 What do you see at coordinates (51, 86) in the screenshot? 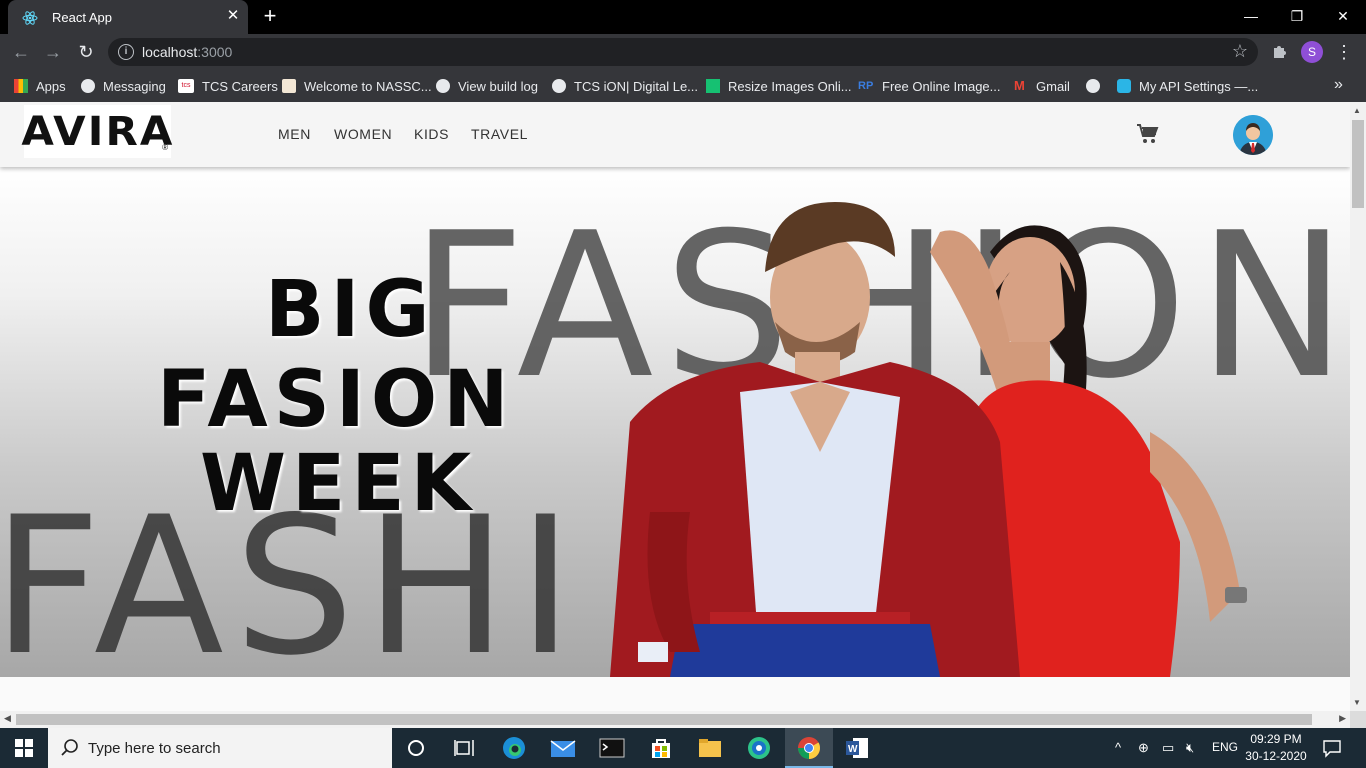
I see `bookmark-label: Apps` at bounding box center [51, 86].